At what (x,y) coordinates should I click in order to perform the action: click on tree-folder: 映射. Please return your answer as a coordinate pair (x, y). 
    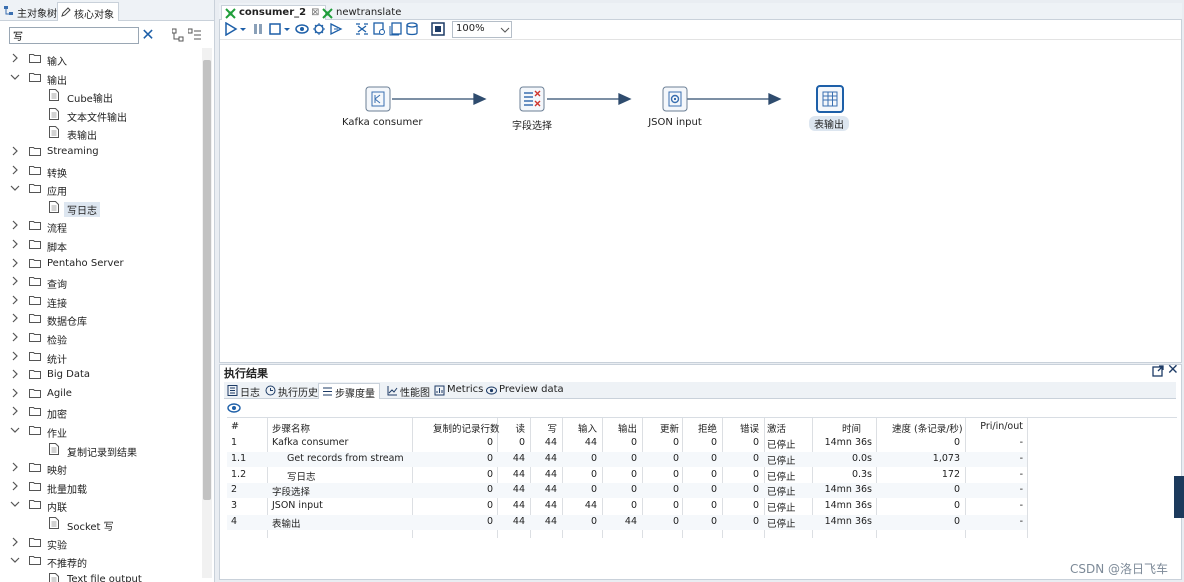
    Looking at the image, I should click on (100, 468).